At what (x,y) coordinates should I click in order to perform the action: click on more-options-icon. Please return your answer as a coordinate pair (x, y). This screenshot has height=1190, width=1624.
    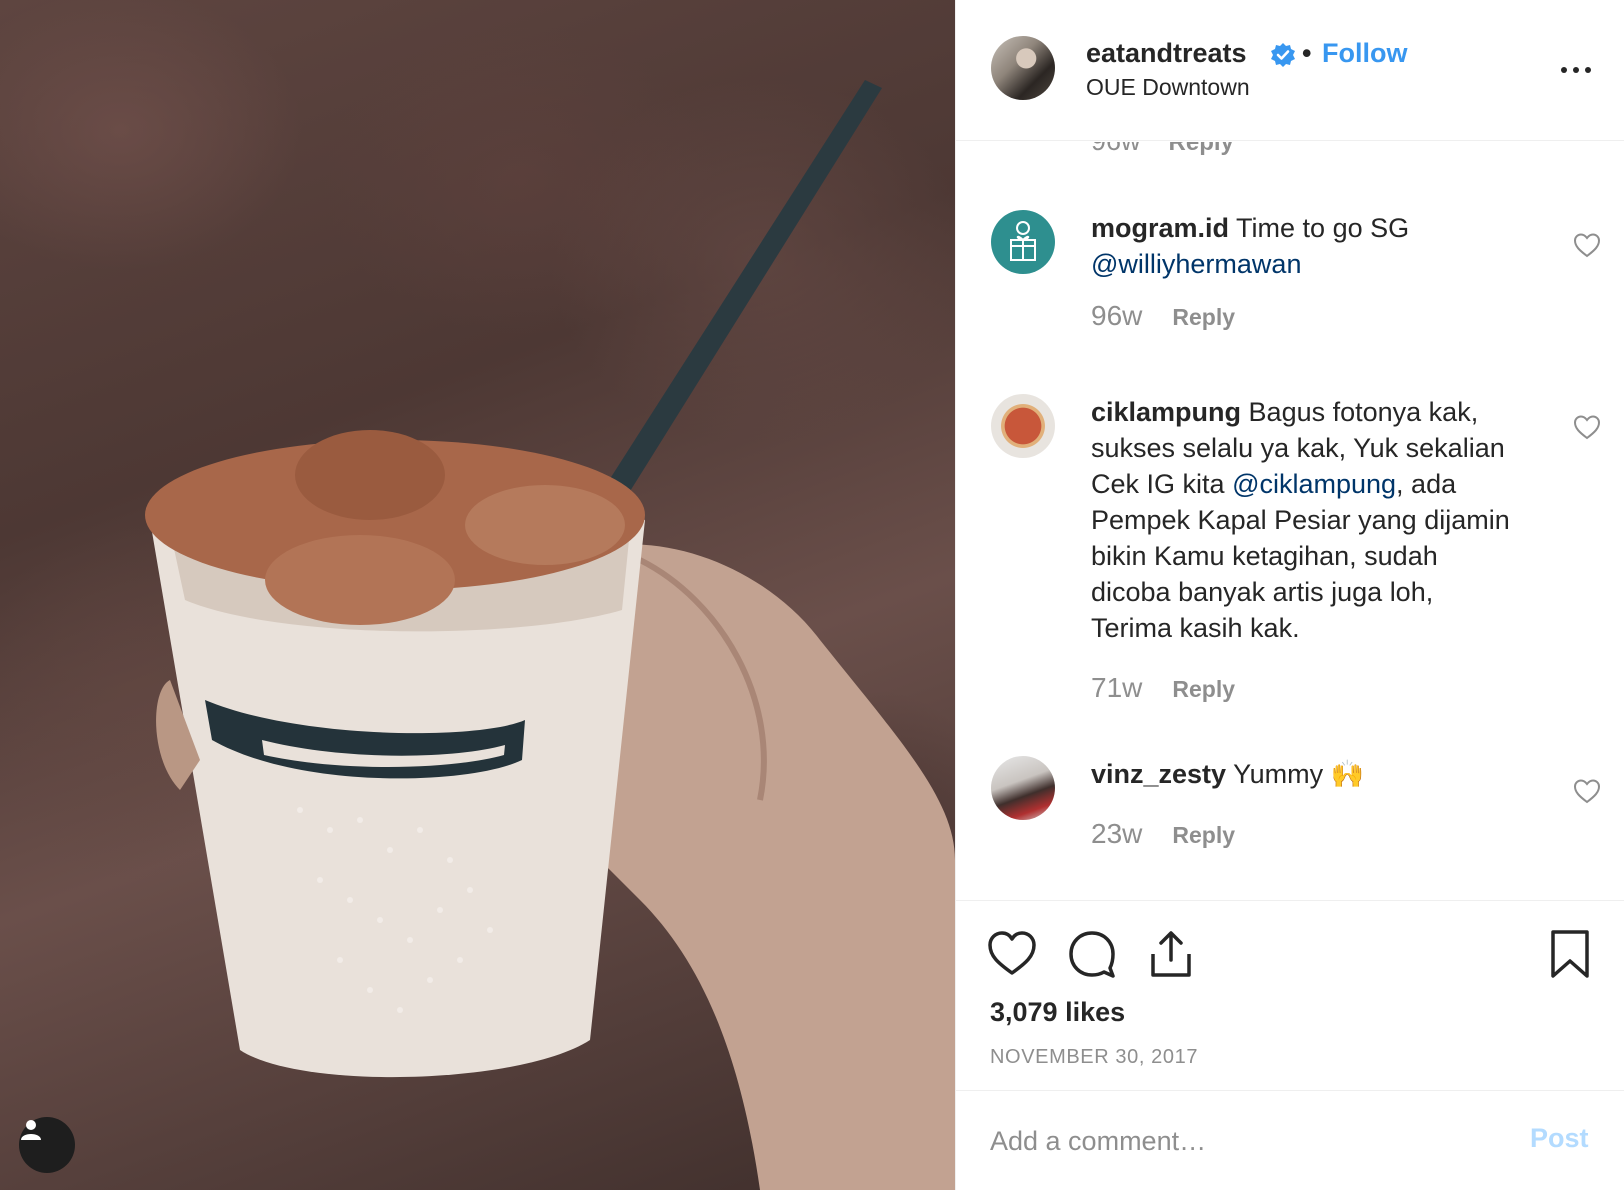
    Looking at the image, I should click on (1576, 70).